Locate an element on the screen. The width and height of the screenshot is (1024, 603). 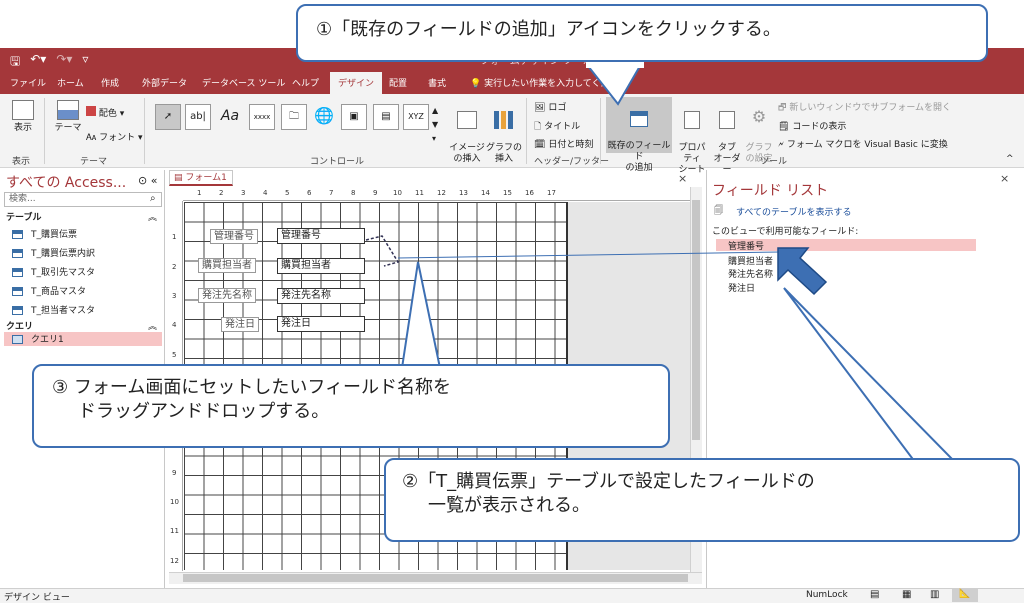
query-icon is located at coordinates (17, 339).